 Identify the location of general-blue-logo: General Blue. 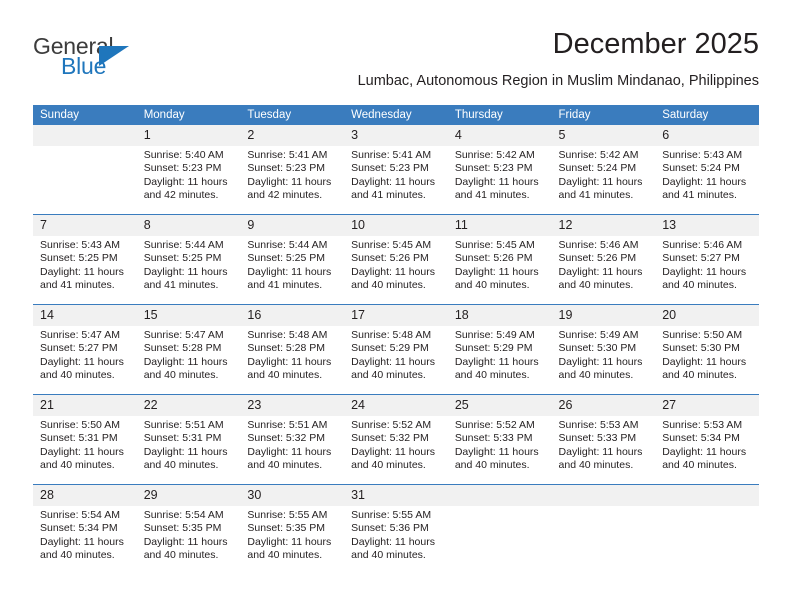
(123, 58).